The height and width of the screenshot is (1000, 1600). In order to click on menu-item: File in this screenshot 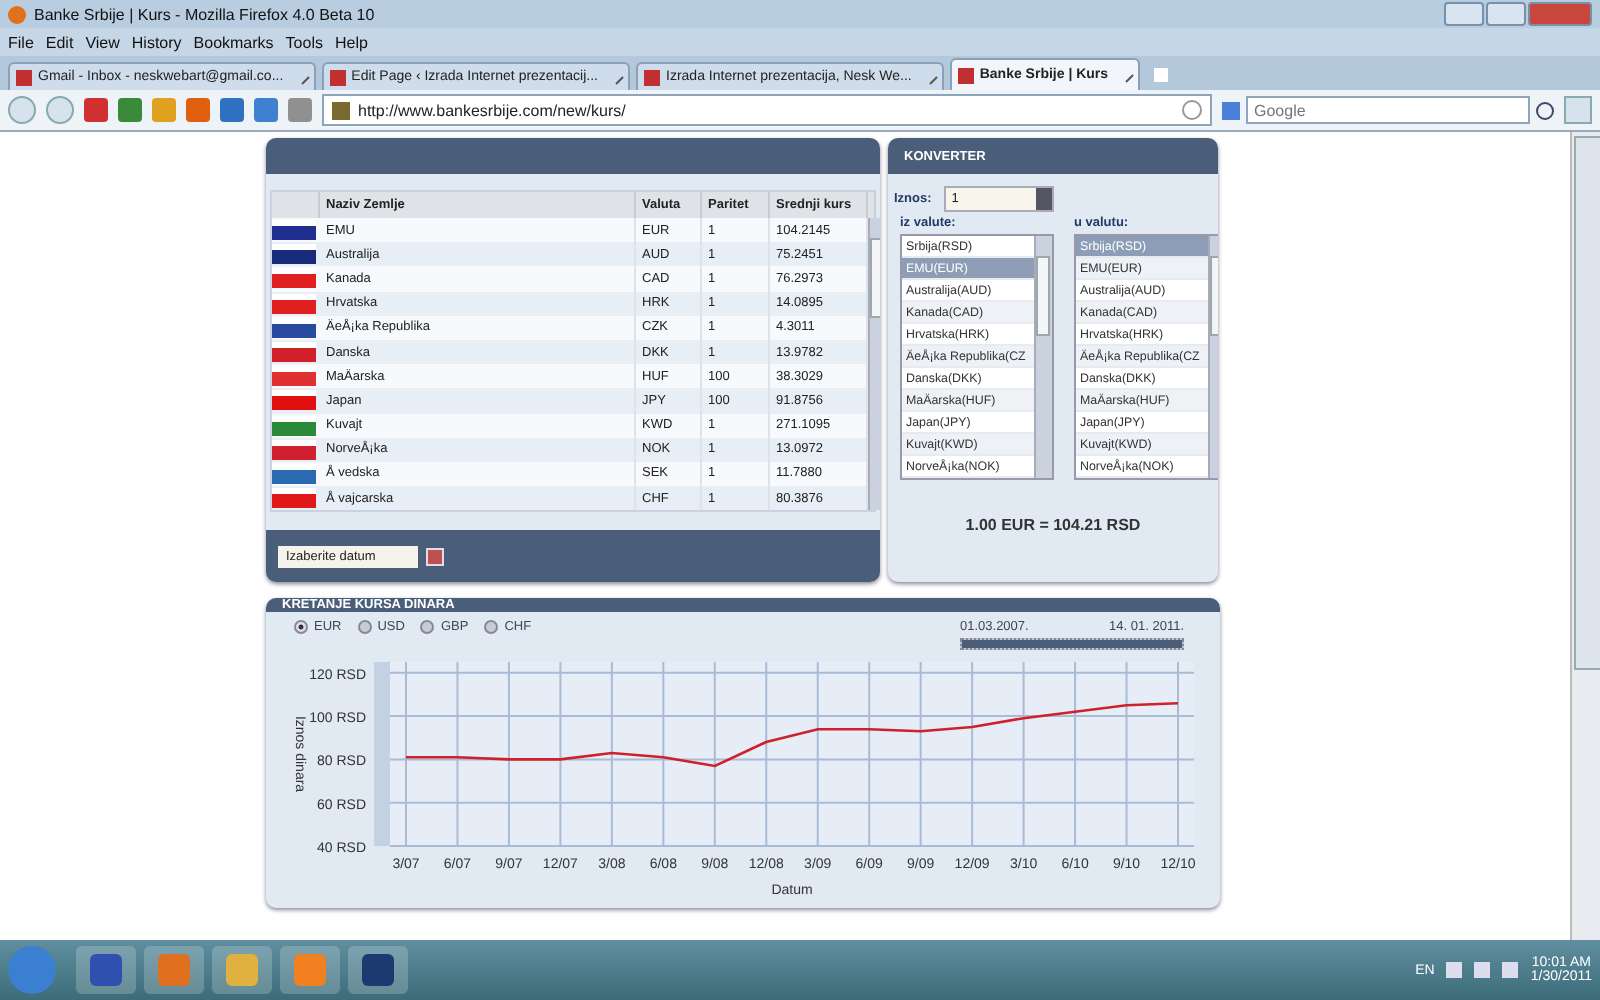, I will do `click(21, 42)`.